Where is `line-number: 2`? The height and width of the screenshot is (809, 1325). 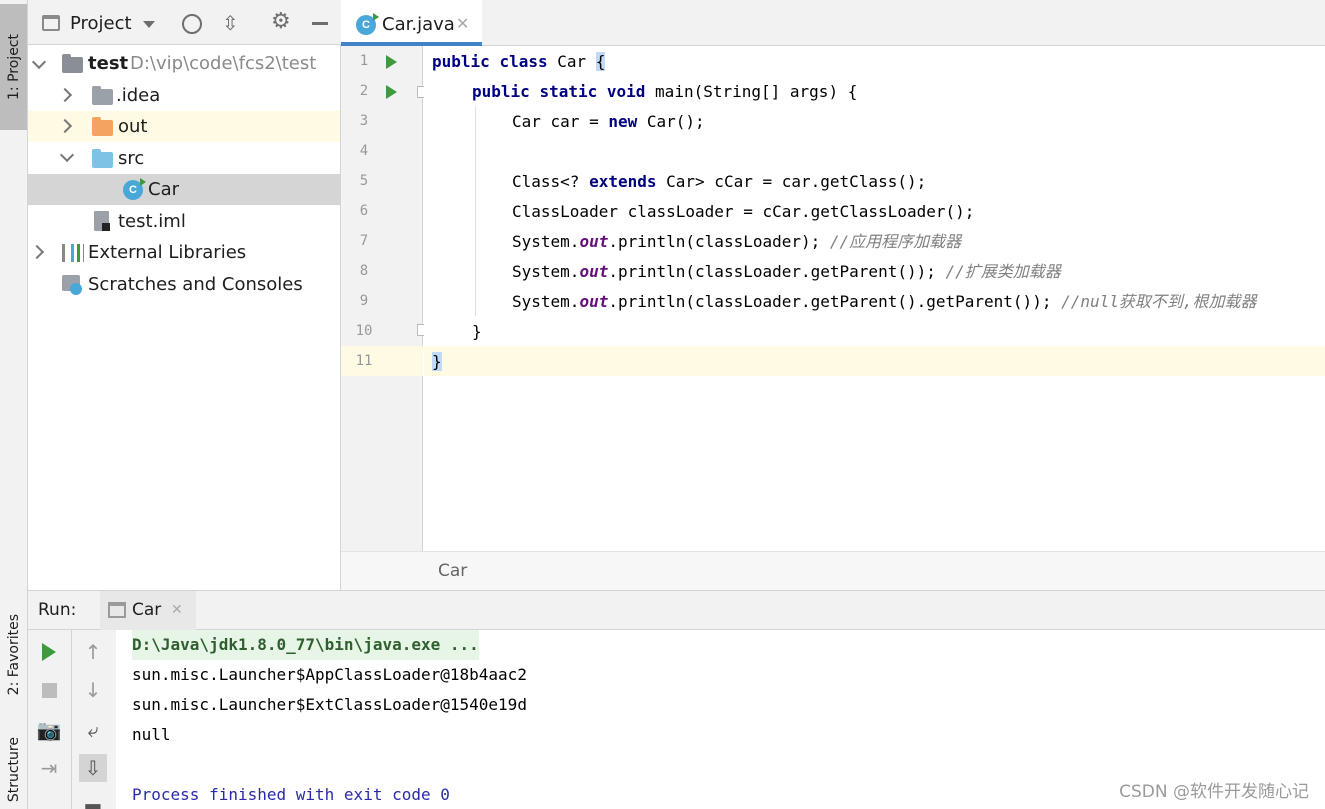
line-number: 2 is located at coordinates (364, 91).